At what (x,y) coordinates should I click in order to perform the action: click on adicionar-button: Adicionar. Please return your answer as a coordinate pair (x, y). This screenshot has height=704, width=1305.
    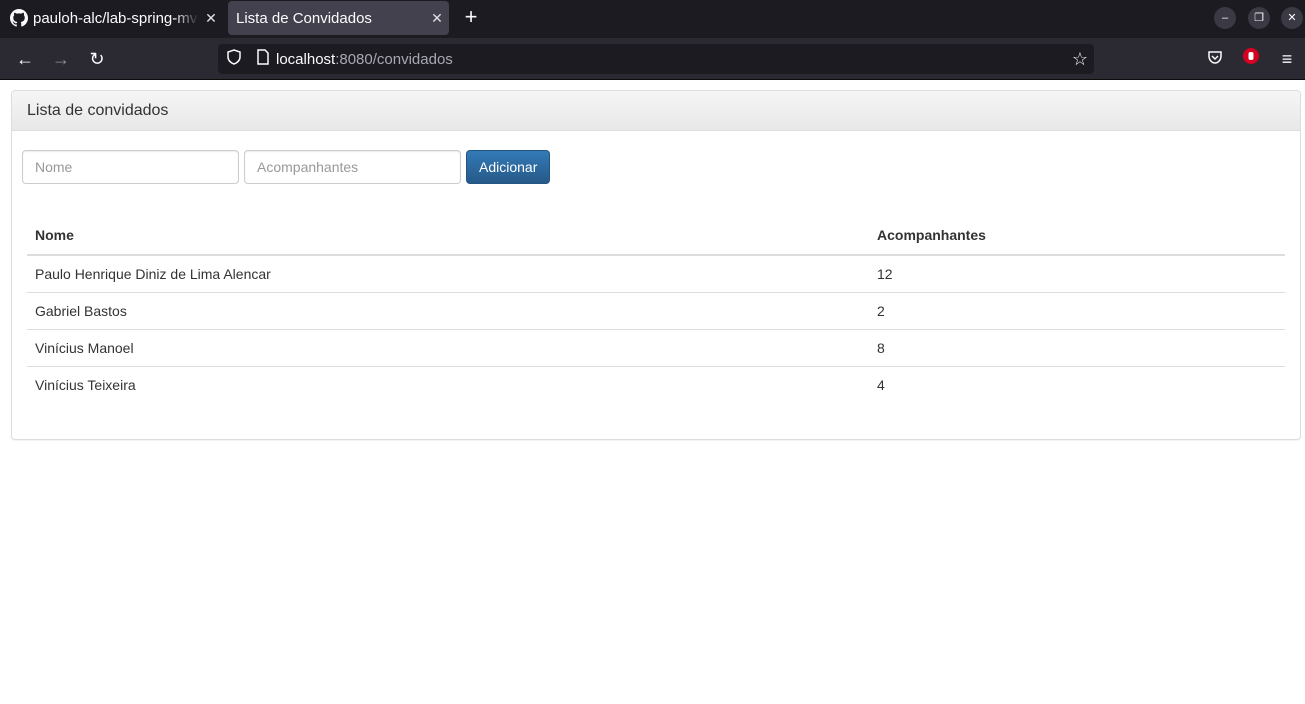
    Looking at the image, I should click on (508, 167).